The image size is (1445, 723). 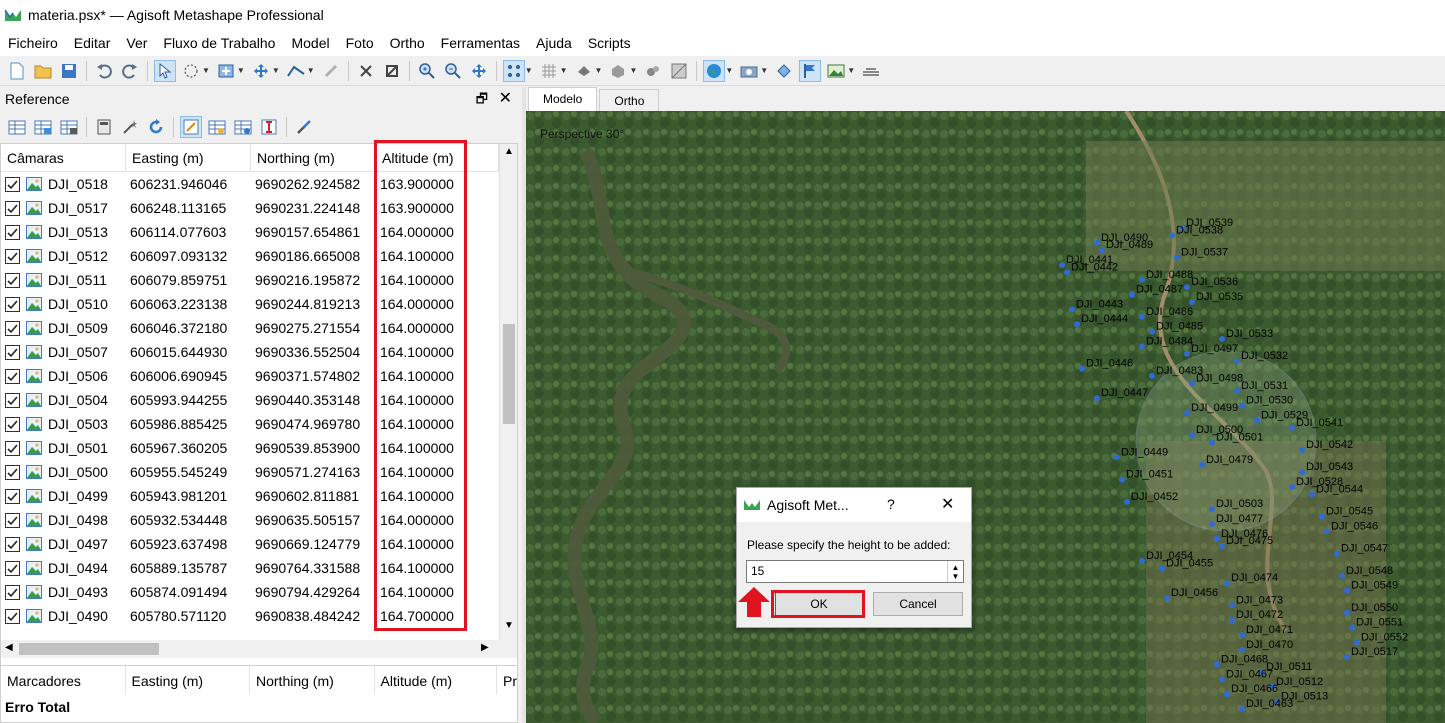 I want to click on scroll-down-icon: ▼, so click(x=509, y=625).